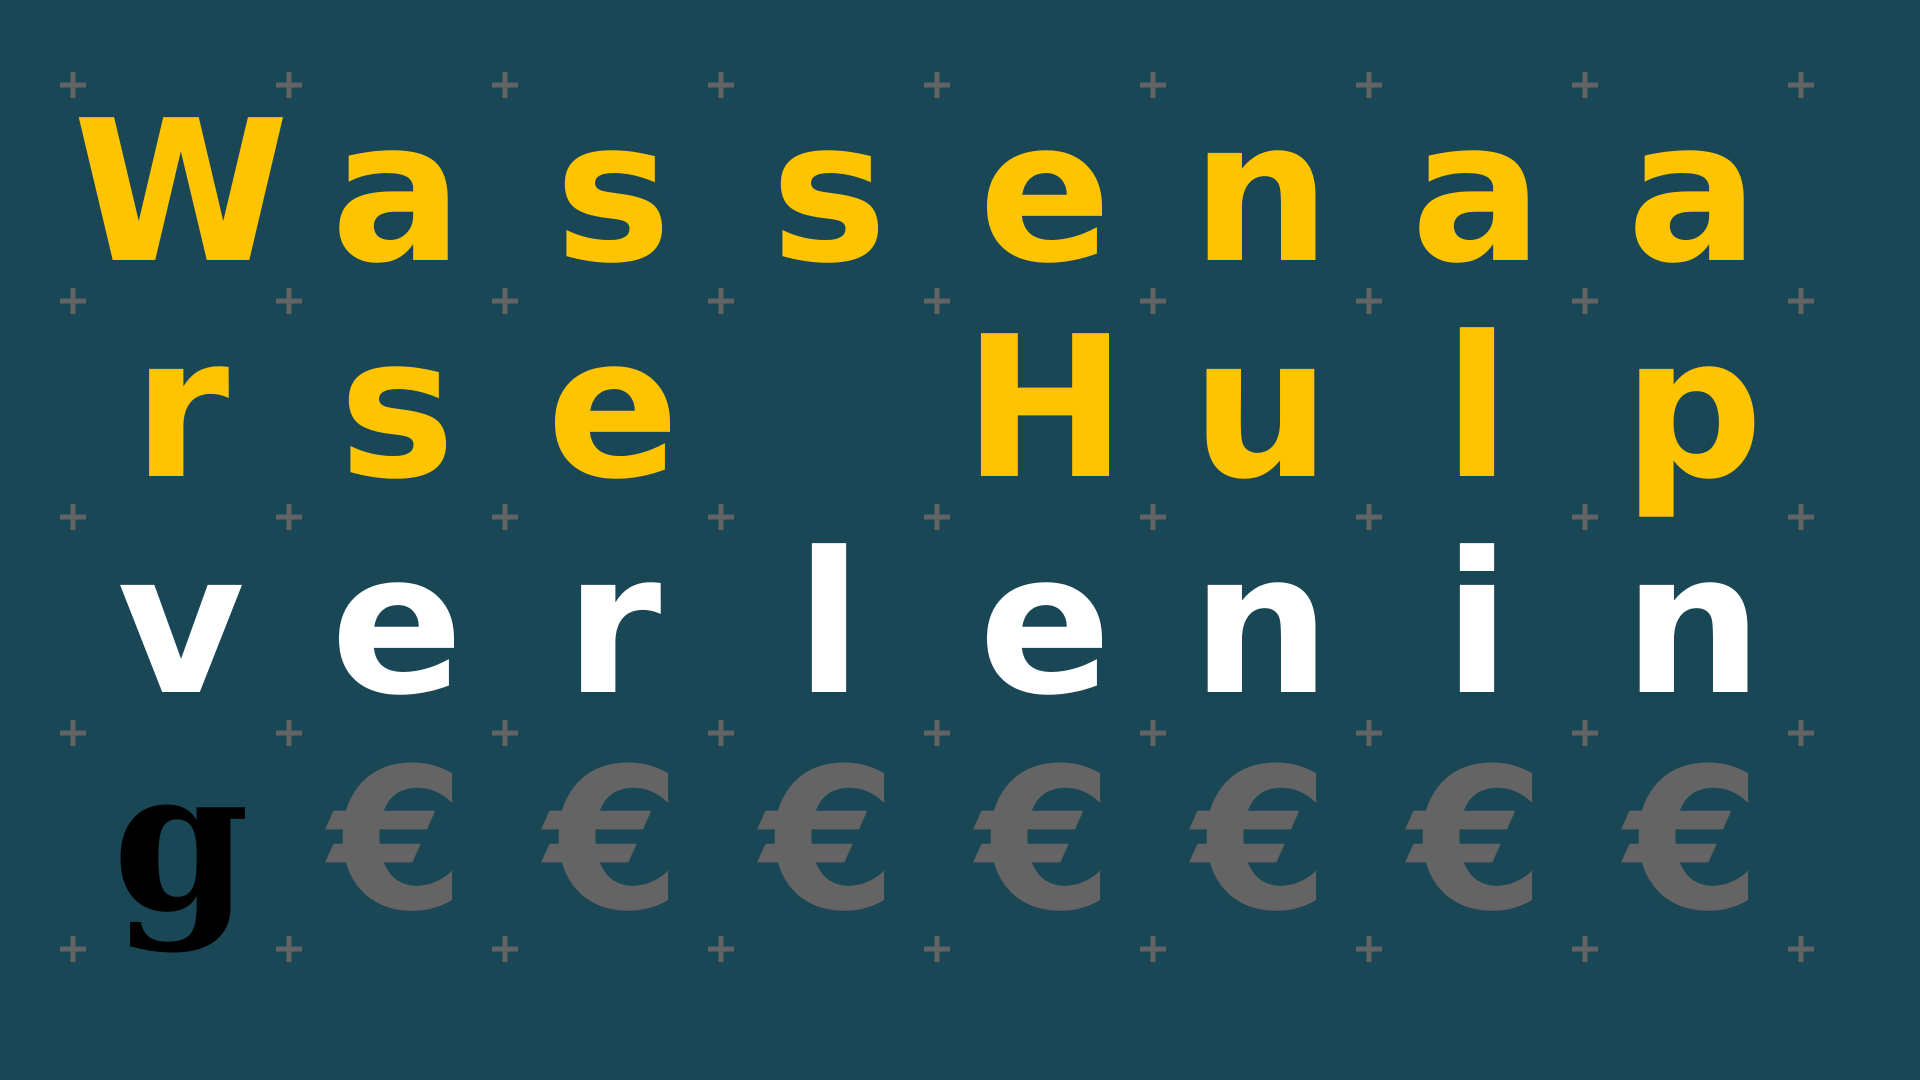 The width and height of the screenshot is (1920, 1080). Describe the element at coordinates (1477, 625) in the screenshot. I see `grid-letter: i` at that location.